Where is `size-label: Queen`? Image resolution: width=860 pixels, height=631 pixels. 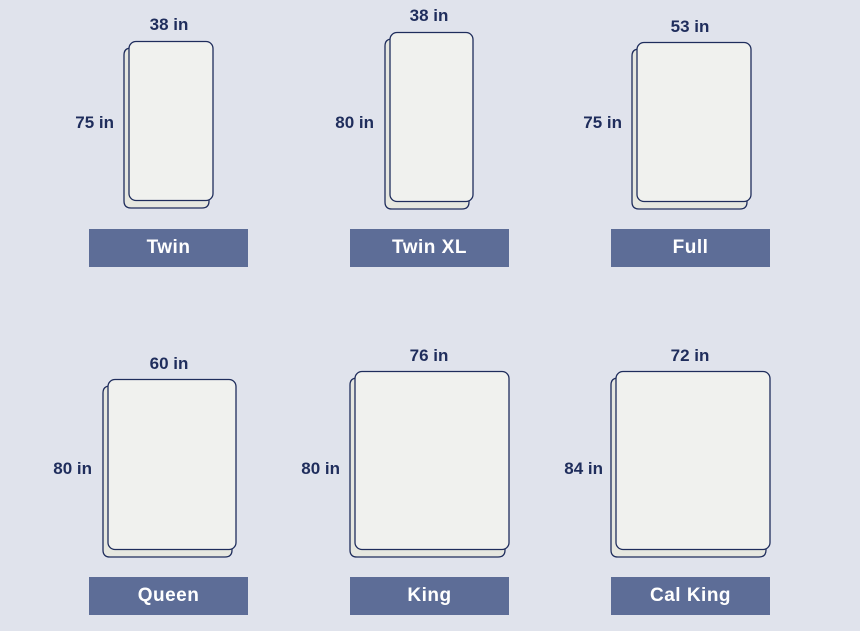
size-label: Queen is located at coordinates (168, 596).